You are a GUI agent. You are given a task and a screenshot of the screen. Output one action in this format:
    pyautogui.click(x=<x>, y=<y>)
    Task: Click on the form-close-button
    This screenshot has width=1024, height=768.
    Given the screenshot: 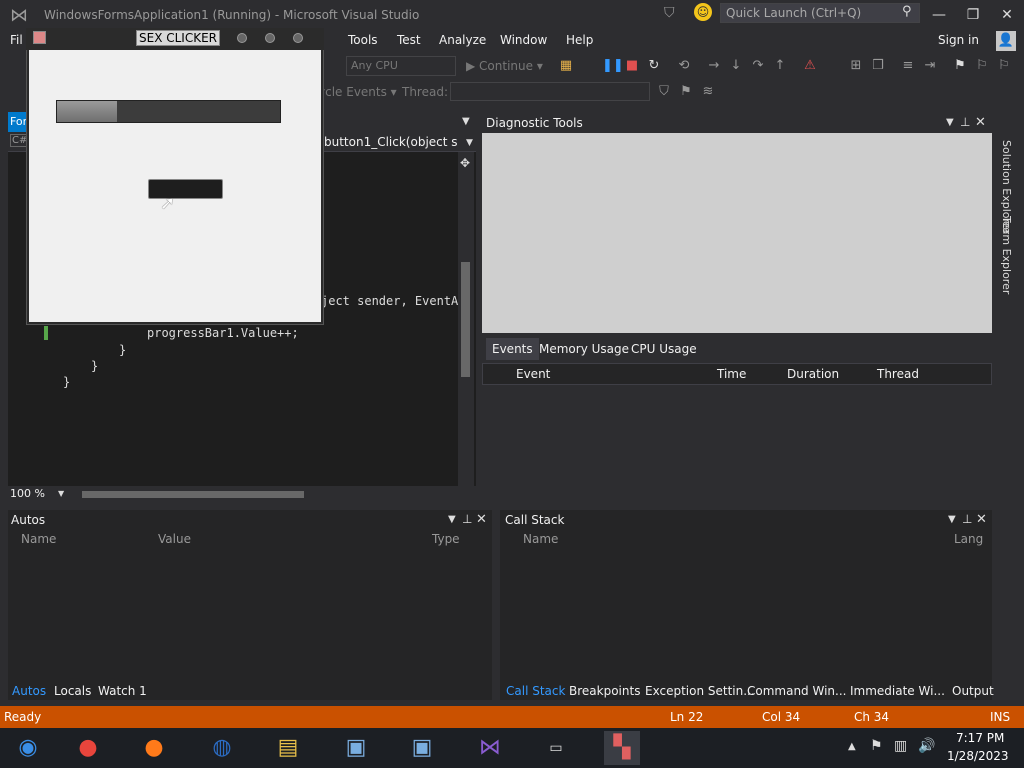 What is the action you would take?
    pyautogui.click(x=298, y=38)
    